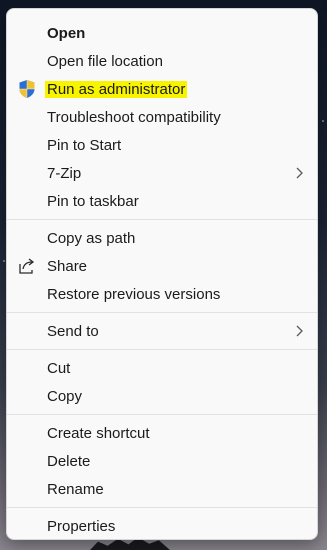 The height and width of the screenshot is (550, 327). What do you see at coordinates (162, 238) in the screenshot?
I see `menu-item-copy-as-path: Copy as path` at bounding box center [162, 238].